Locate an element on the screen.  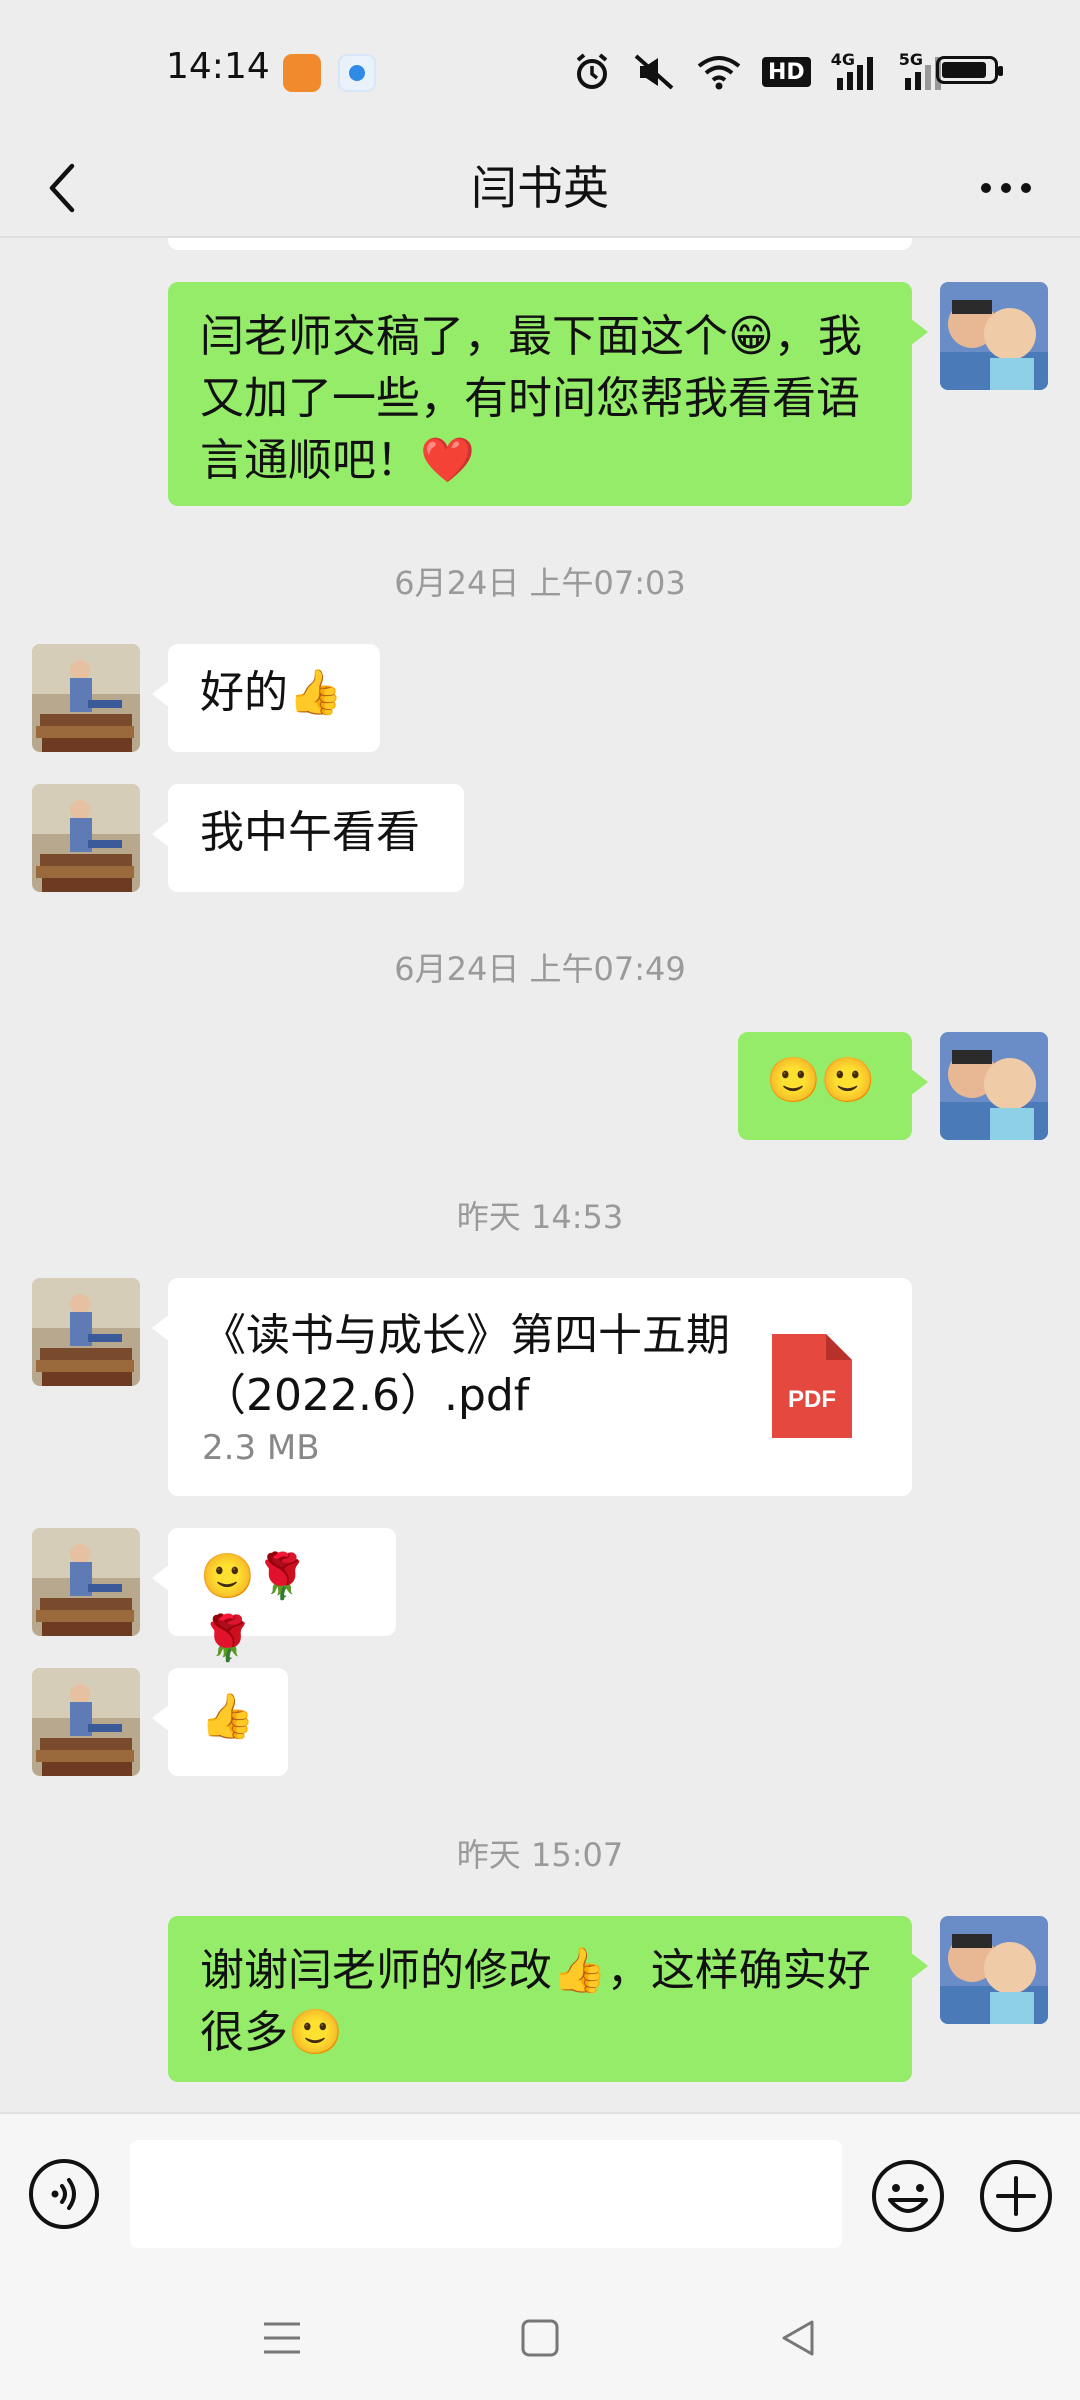
file-name: 《读书与成长》第四十五期（2022.6）.pdf is located at coordinates (466, 1365).